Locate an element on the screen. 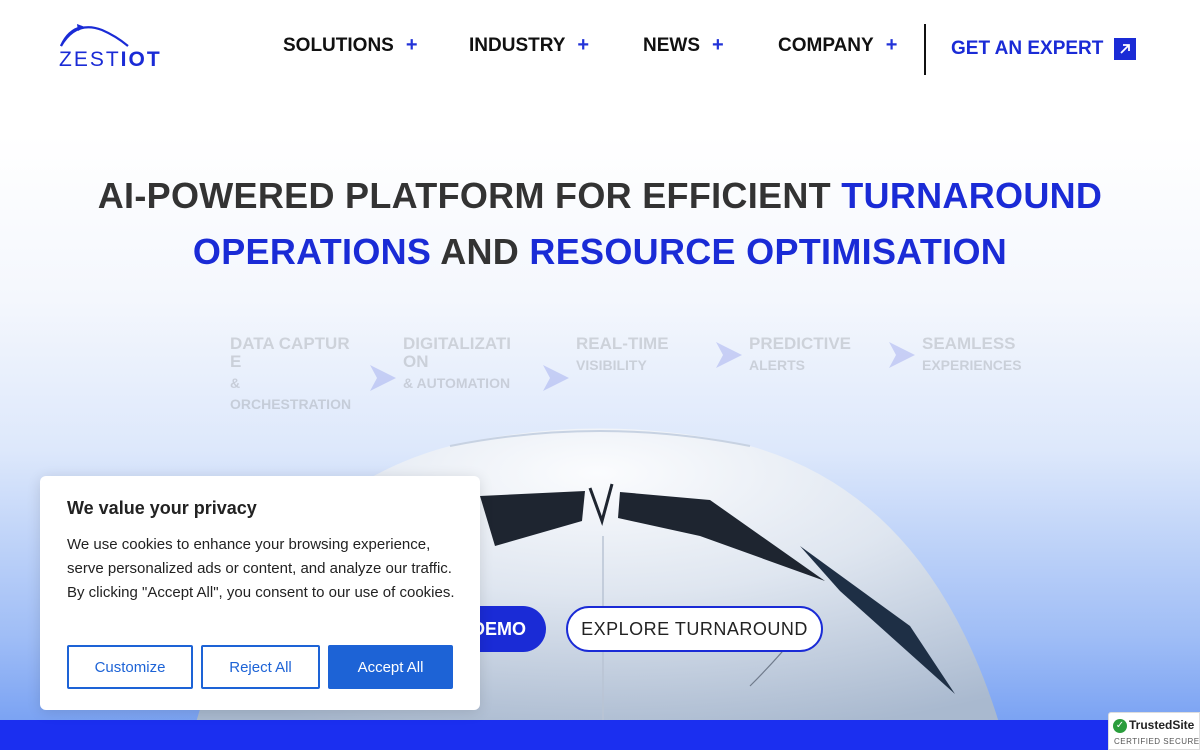  step-predictive: PREDICTIVE ALERTS is located at coordinates (814, 355).